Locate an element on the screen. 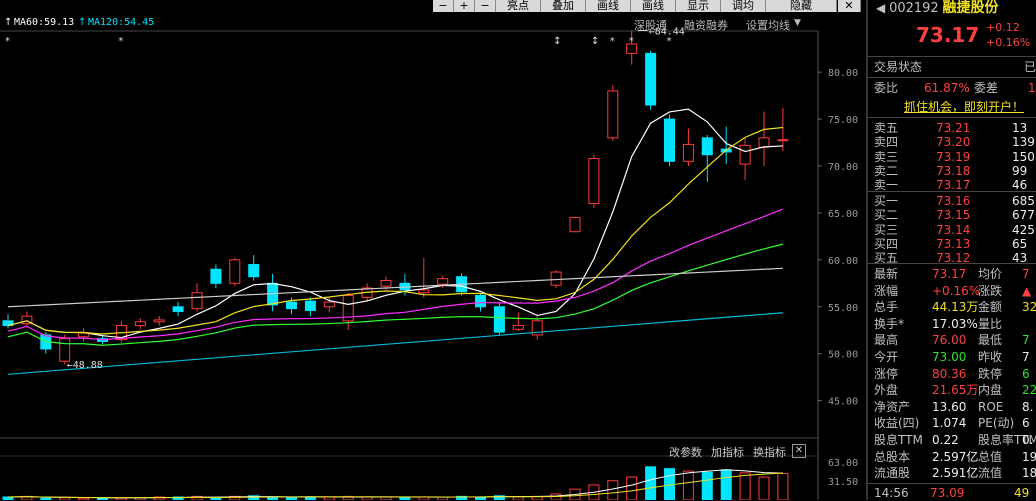 This screenshot has height=501, width=1036. ma60-label: MA60:59.13 is located at coordinates (44, 22).